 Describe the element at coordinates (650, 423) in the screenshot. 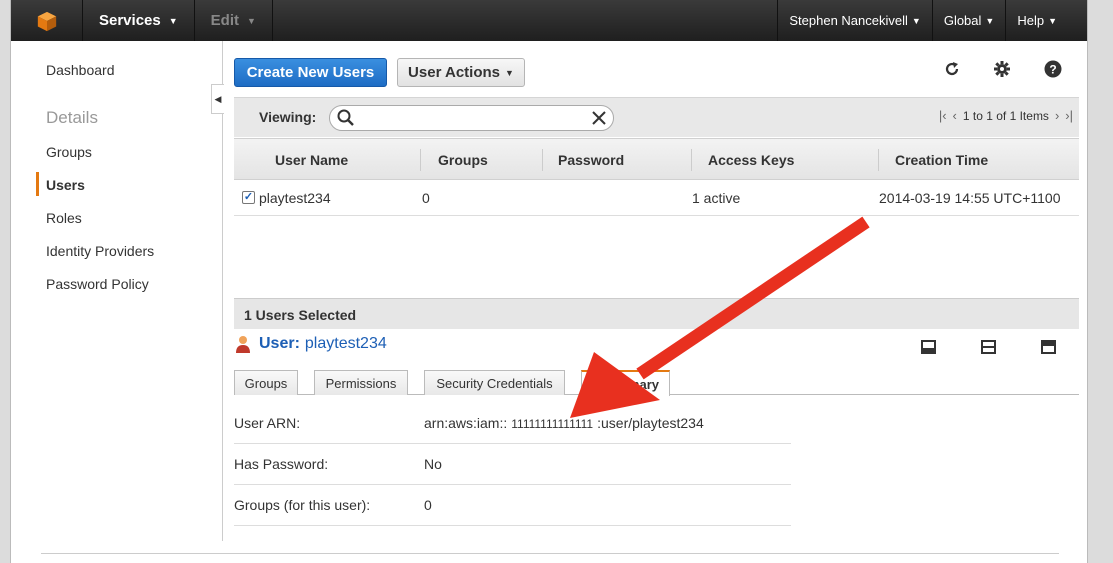

I see `arn-suffix: :user/playtest234` at that location.